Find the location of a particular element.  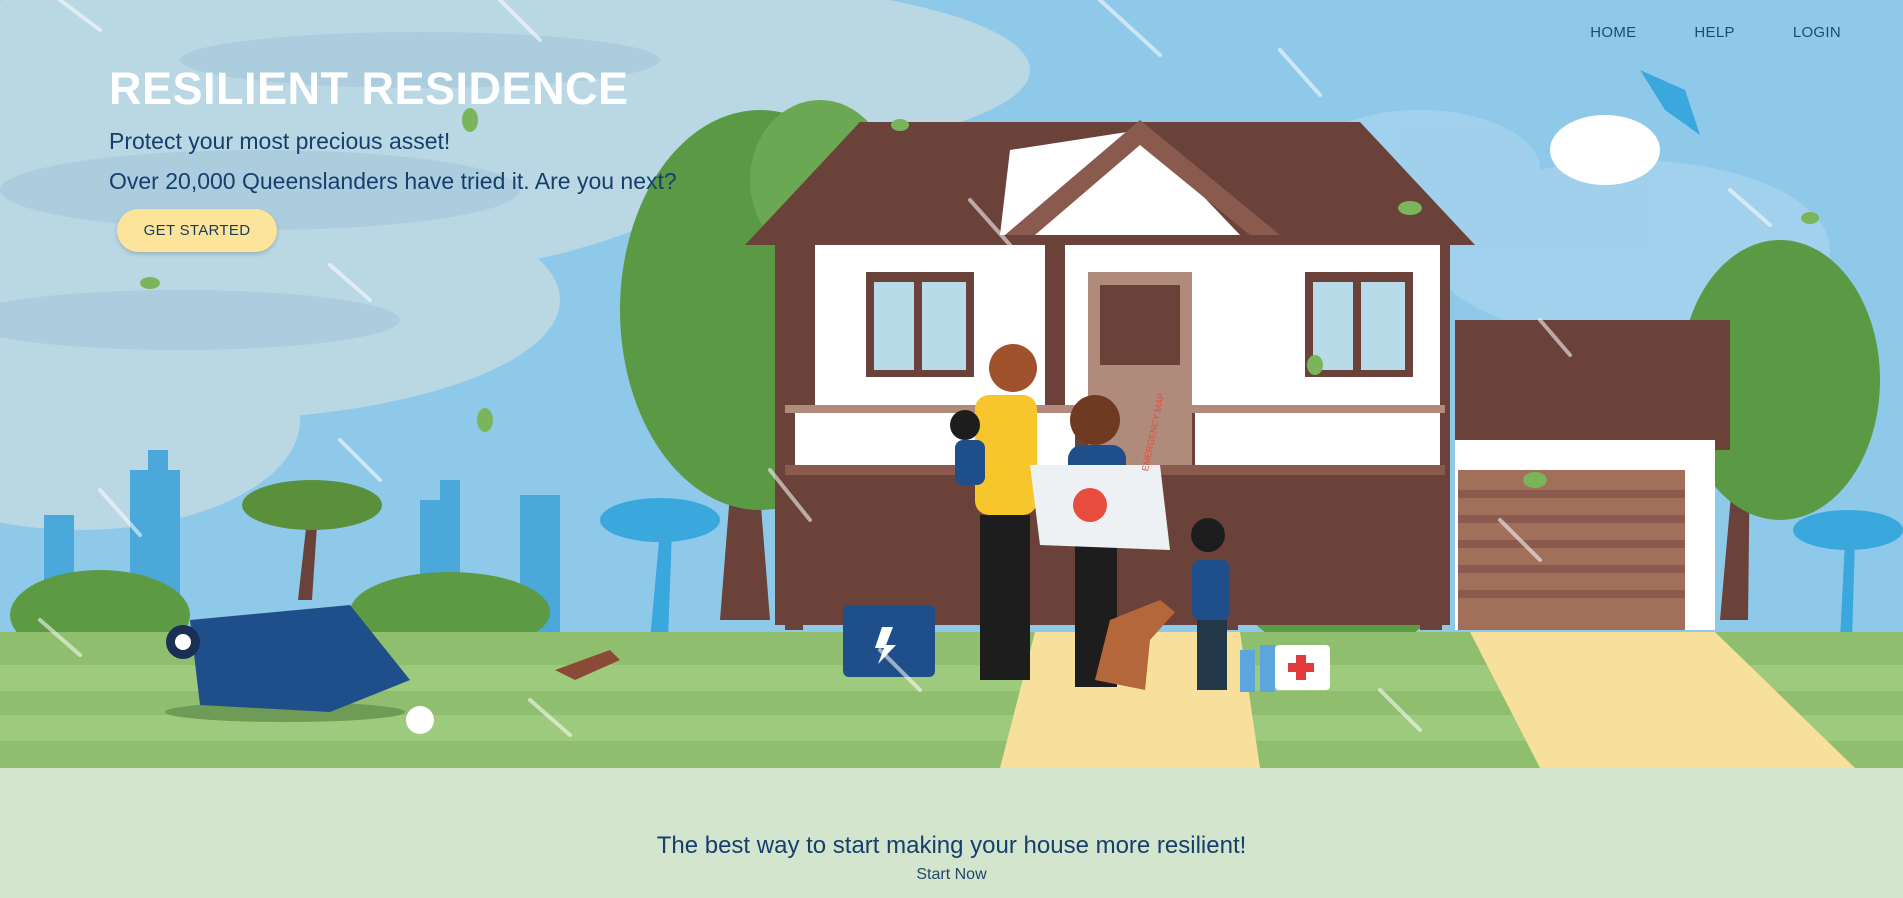

nav-home-link: HOME is located at coordinates (1613, 32).